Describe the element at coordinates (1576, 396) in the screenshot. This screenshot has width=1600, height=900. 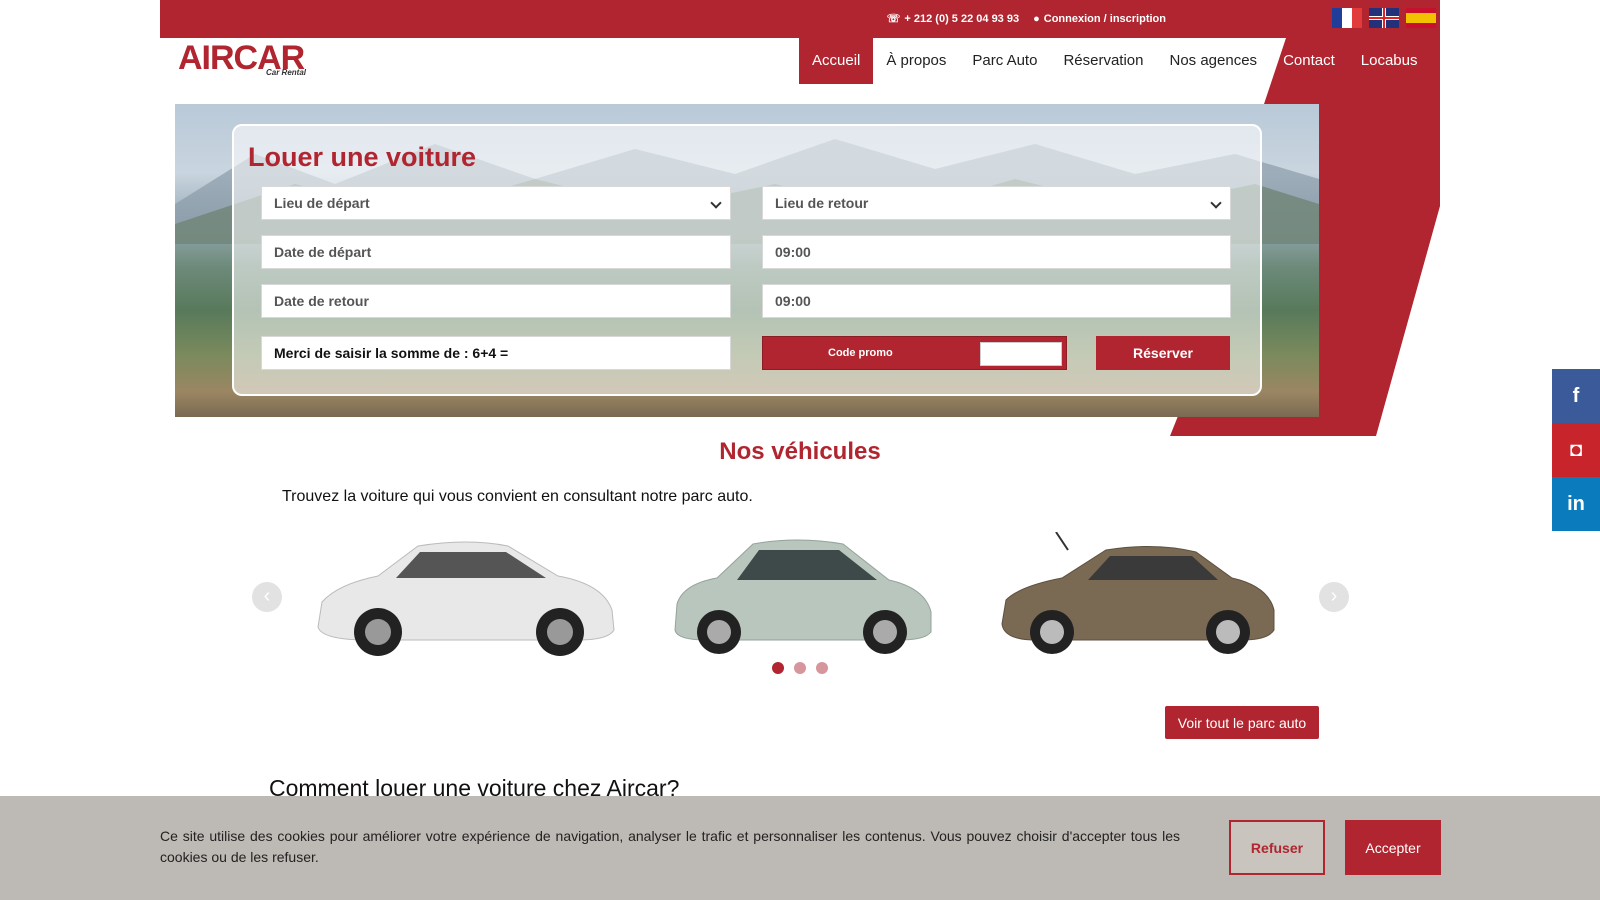
I see `facebook-icon: f` at that location.